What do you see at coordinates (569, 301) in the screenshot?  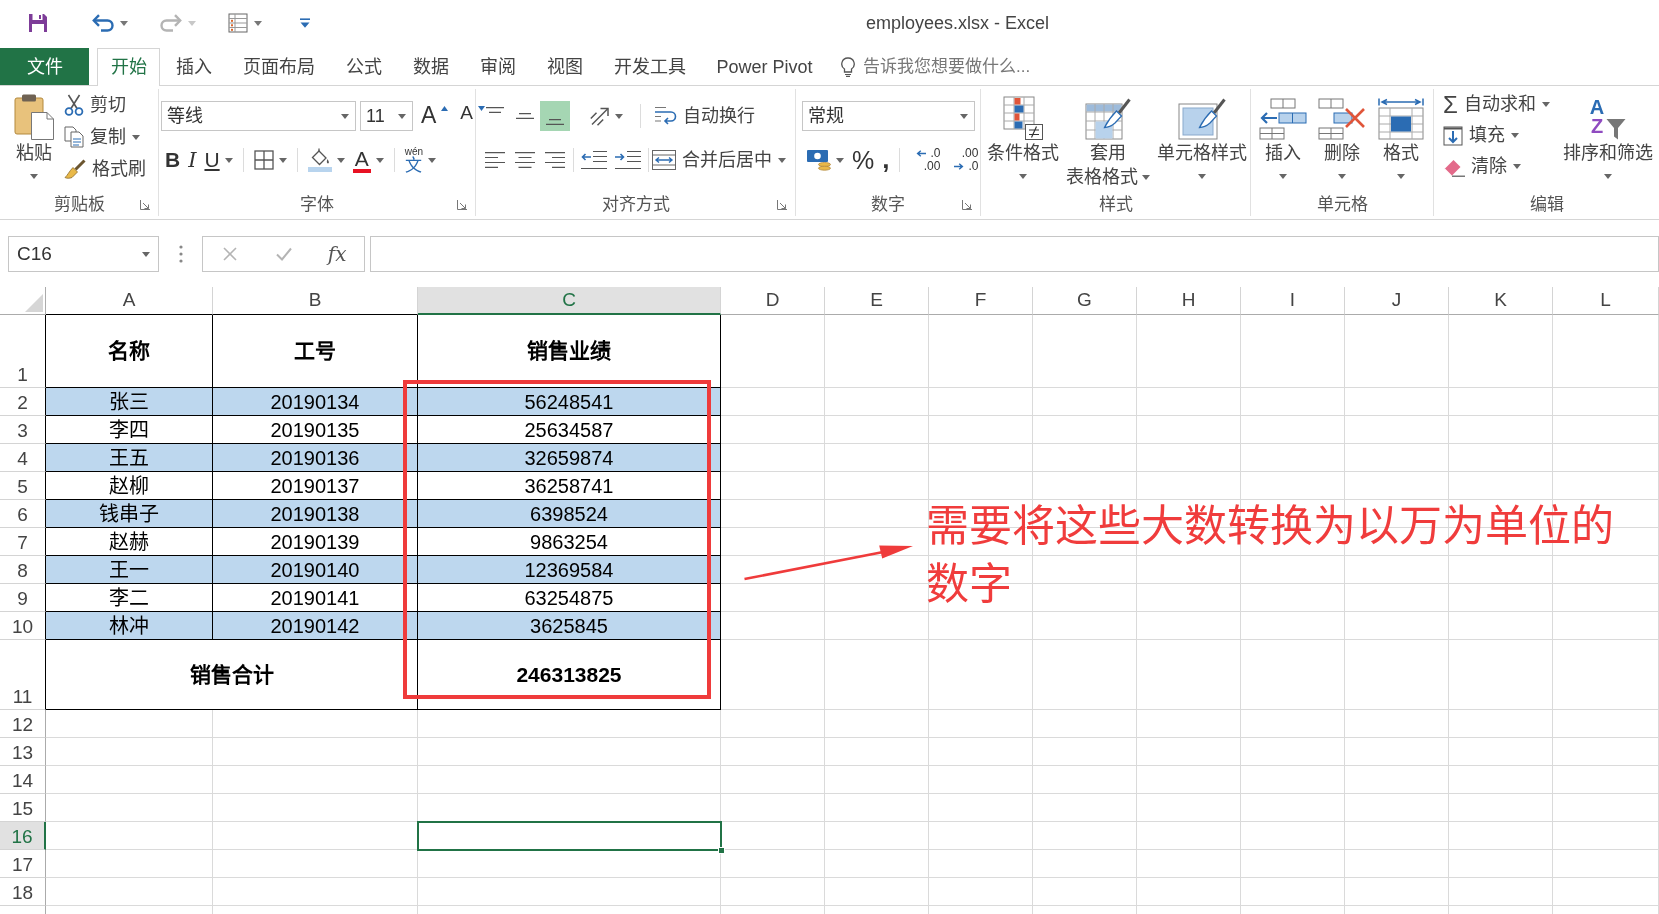 I see `column-header: C` at bounding box center [569, 301].